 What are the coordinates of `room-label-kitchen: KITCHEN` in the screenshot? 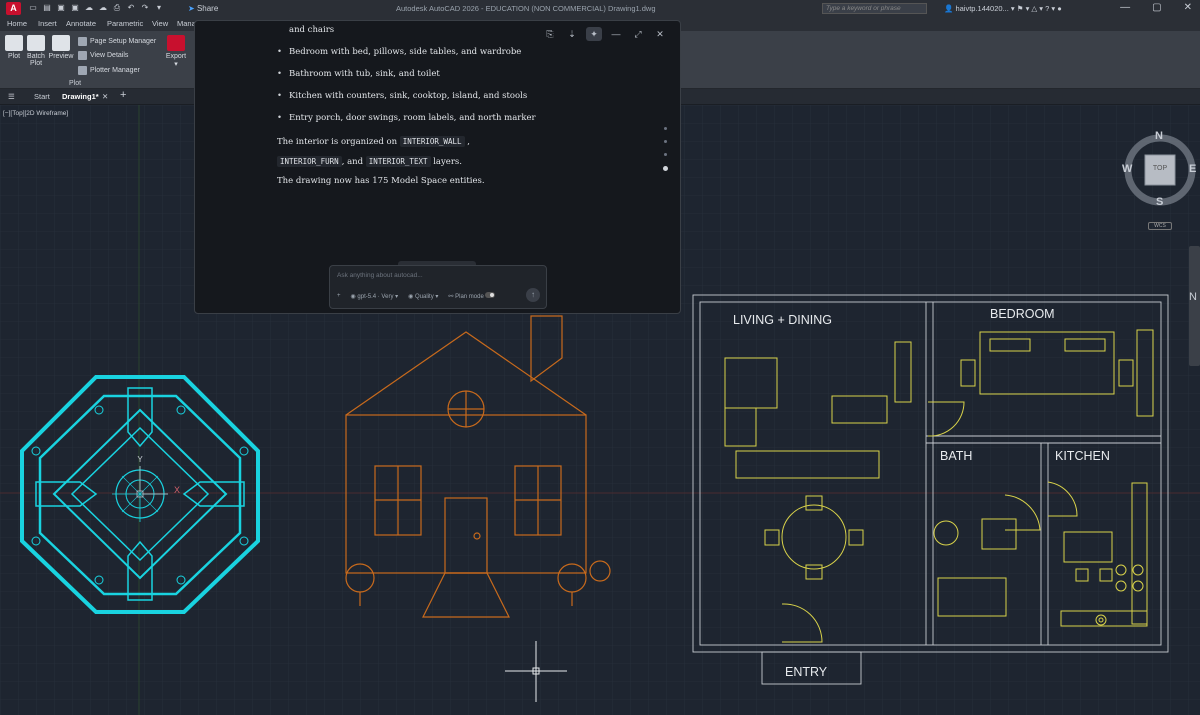 It's located at (1082, 456).